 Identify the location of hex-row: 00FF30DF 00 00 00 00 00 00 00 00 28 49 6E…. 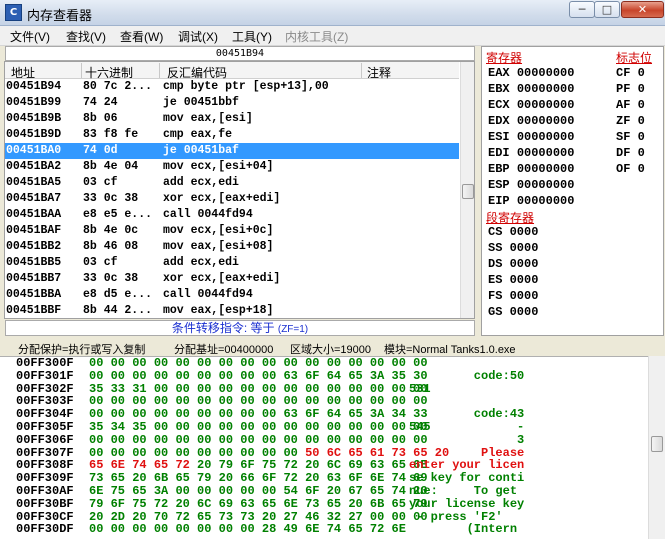
(324, 529).